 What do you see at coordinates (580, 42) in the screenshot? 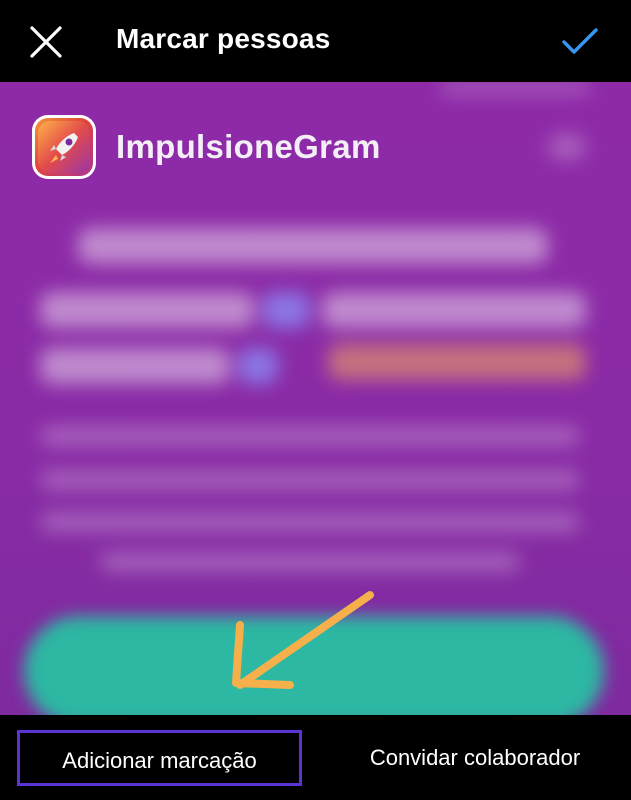
I see `checkmark-icon` at bounding box center [580, 42].